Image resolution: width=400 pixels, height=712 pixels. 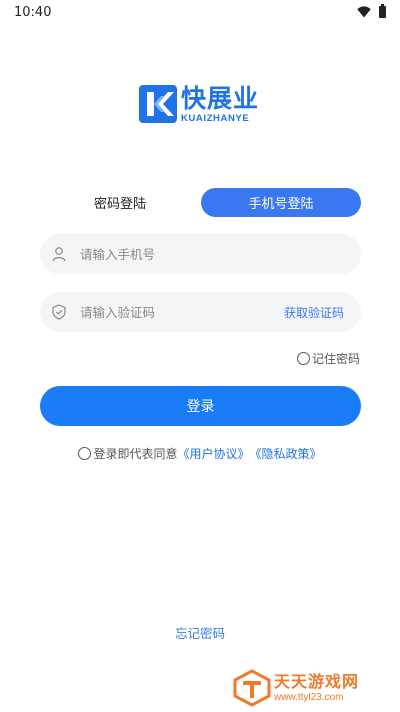 I want to click on login-tabs: 密码登陆 手机号登陆, so click(x=200, y=202).